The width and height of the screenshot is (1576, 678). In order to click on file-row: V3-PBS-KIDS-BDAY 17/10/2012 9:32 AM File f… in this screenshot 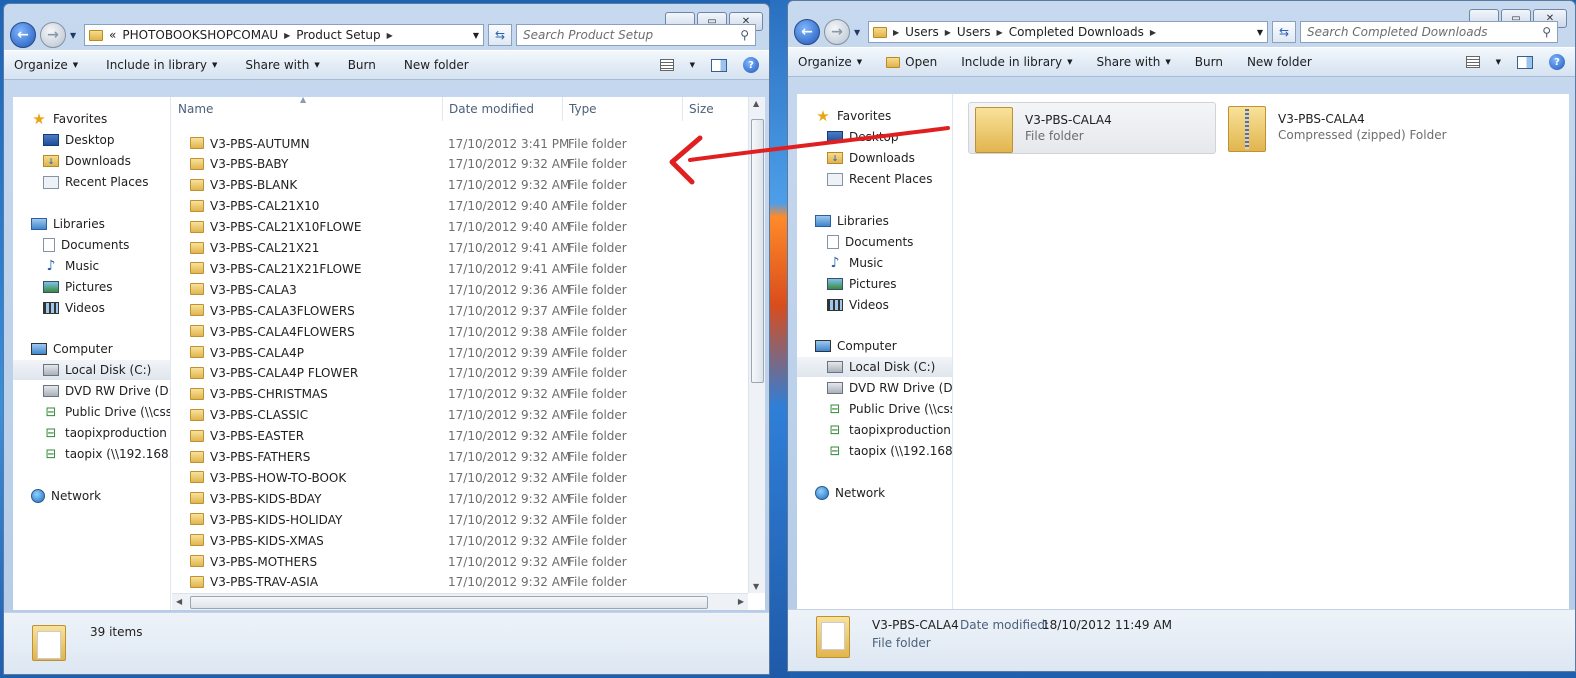, I will do `click(460, 498)`.